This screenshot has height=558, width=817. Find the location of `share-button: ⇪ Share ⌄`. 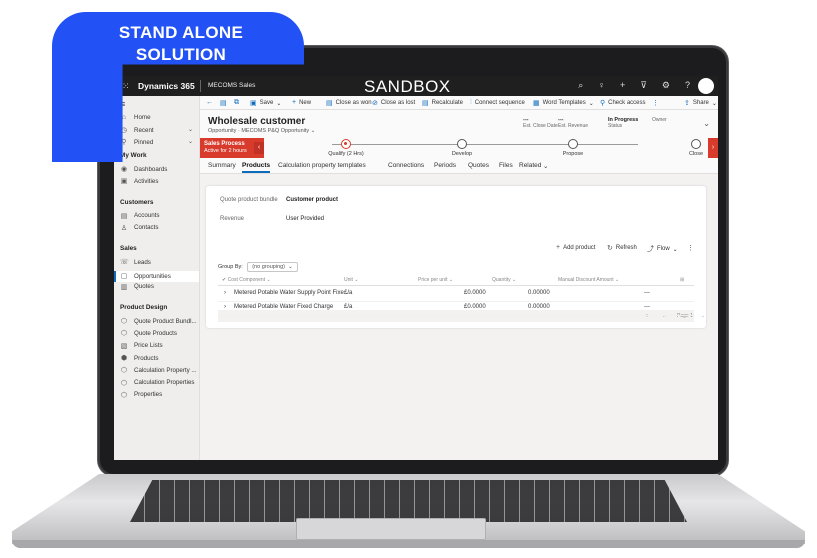

share-button: ⇪ Share ⌄ is located at coordinates (700, 103).